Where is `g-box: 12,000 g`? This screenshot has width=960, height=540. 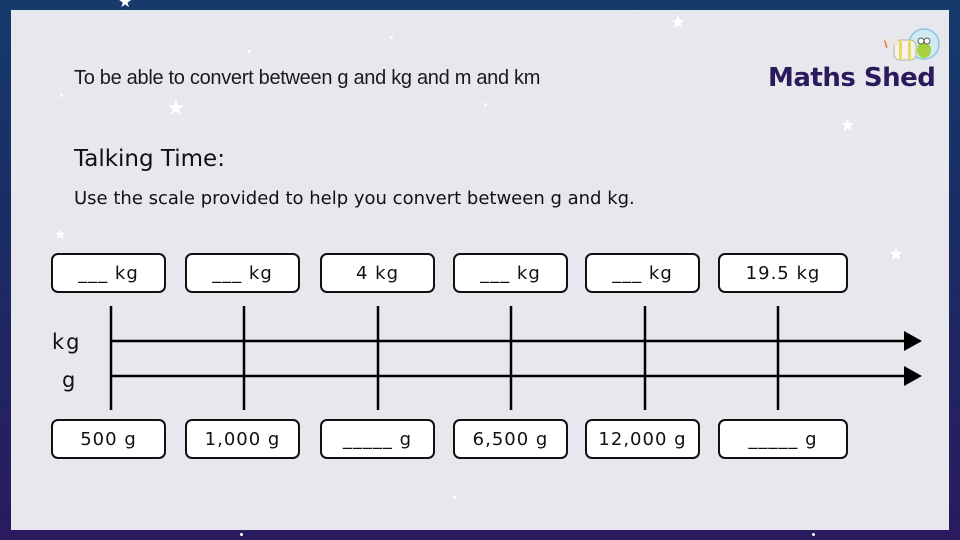
g-box: 12,000 g is located at coordinates (642, 439).